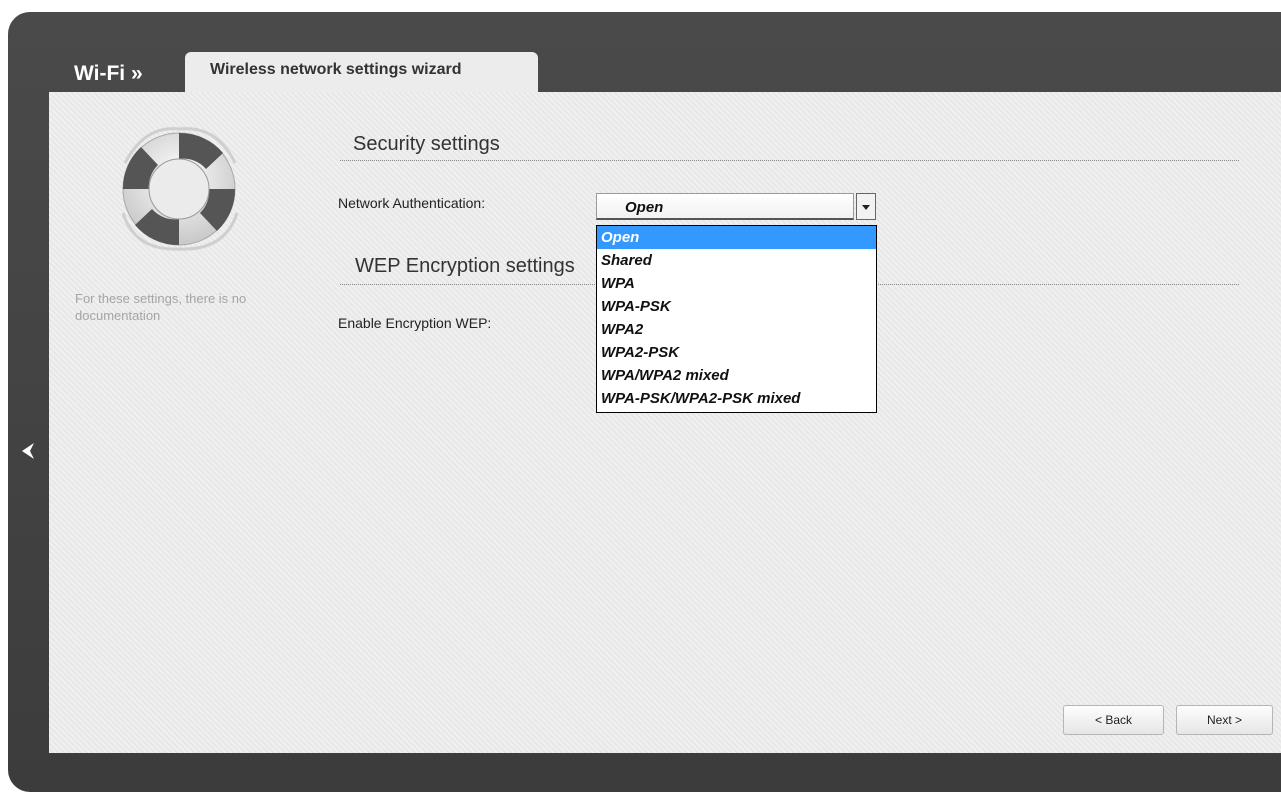  What do you see at coordinates (736, 398) in the screenshot?
I see `option-wpa-psk-wpa2-psk-mixed: WPA-PSK/WPA2-PSK mixed` at bounding box center [736, 398].